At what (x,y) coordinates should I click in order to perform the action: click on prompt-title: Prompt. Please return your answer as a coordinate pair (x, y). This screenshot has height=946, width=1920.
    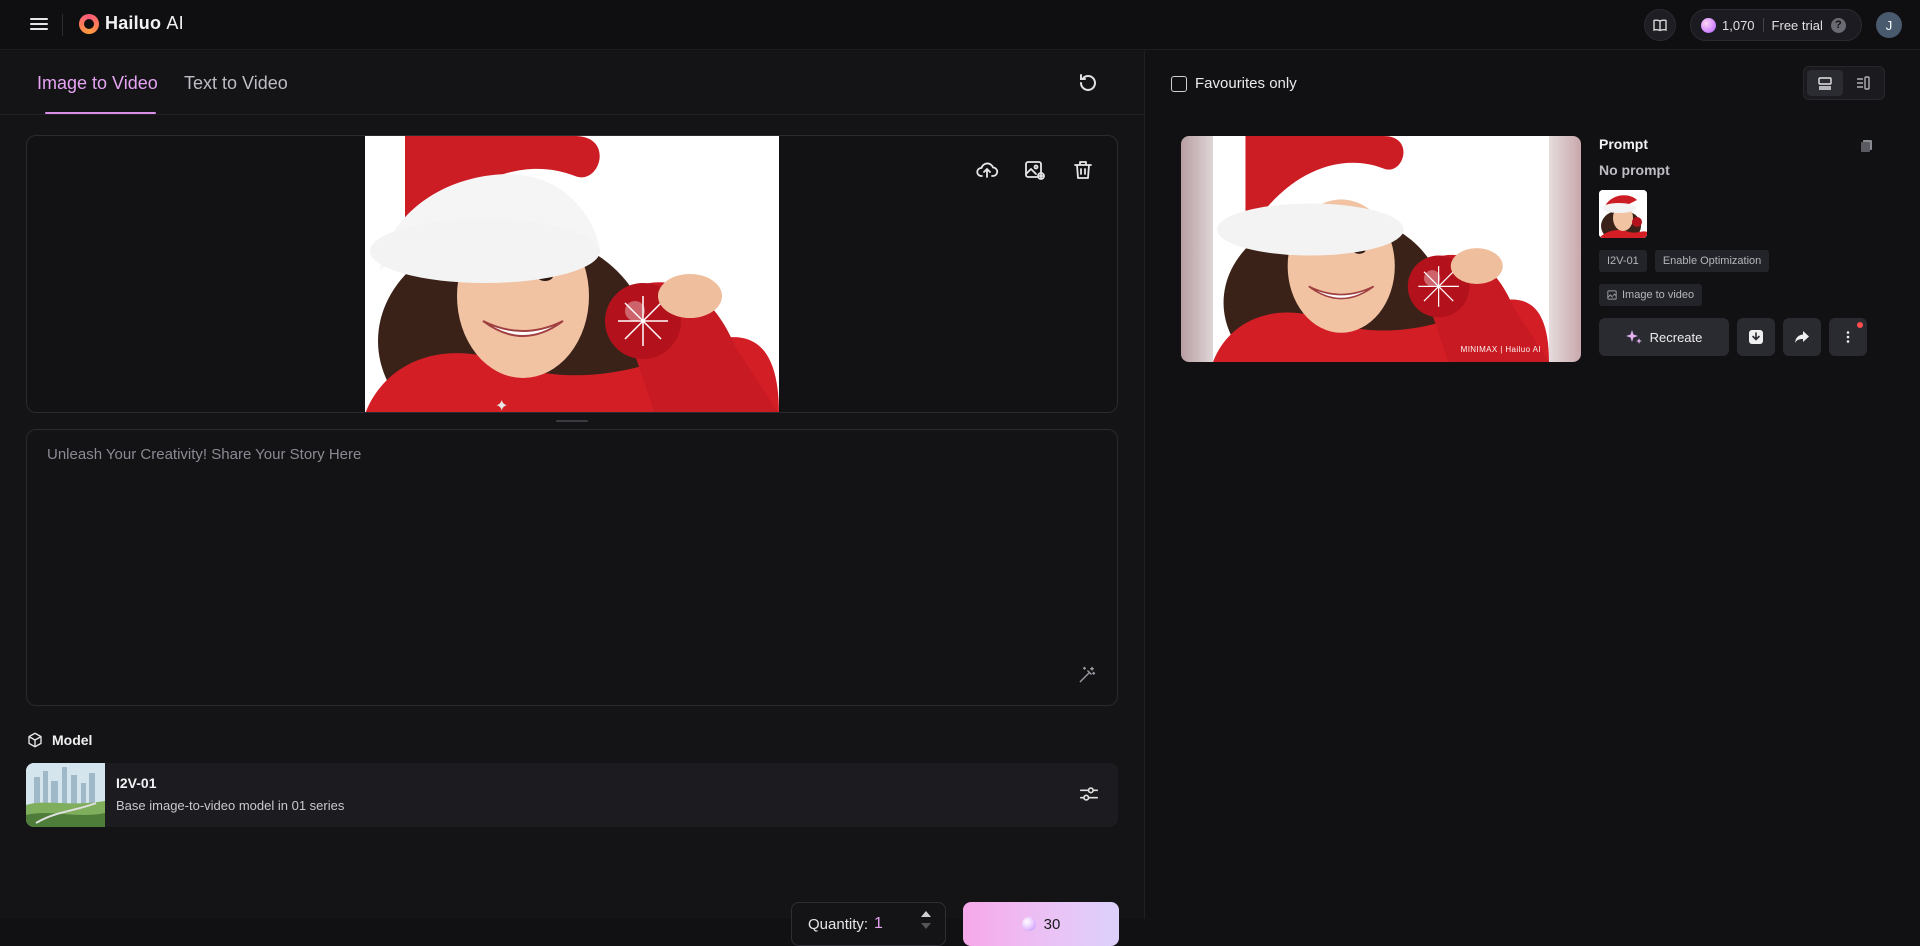
    Looking at the image, I should click on (1623, 144).